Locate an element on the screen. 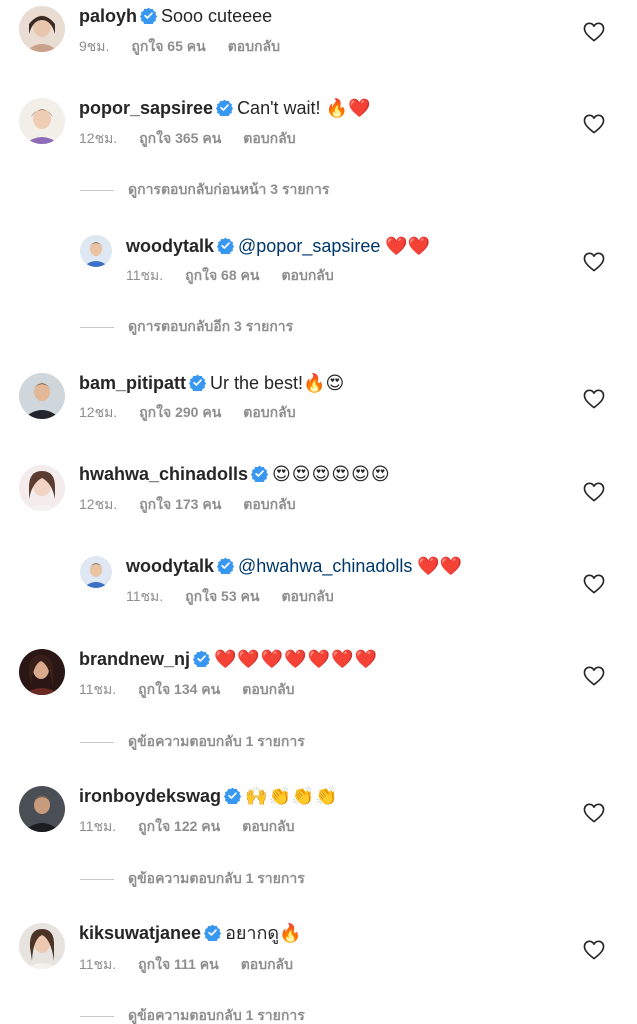 This screenshot has width=637, height=1024. comment-meta: 9ชม. ถูกใจ 65 คน ตอบกลับ is located at coordinates (190, 46).